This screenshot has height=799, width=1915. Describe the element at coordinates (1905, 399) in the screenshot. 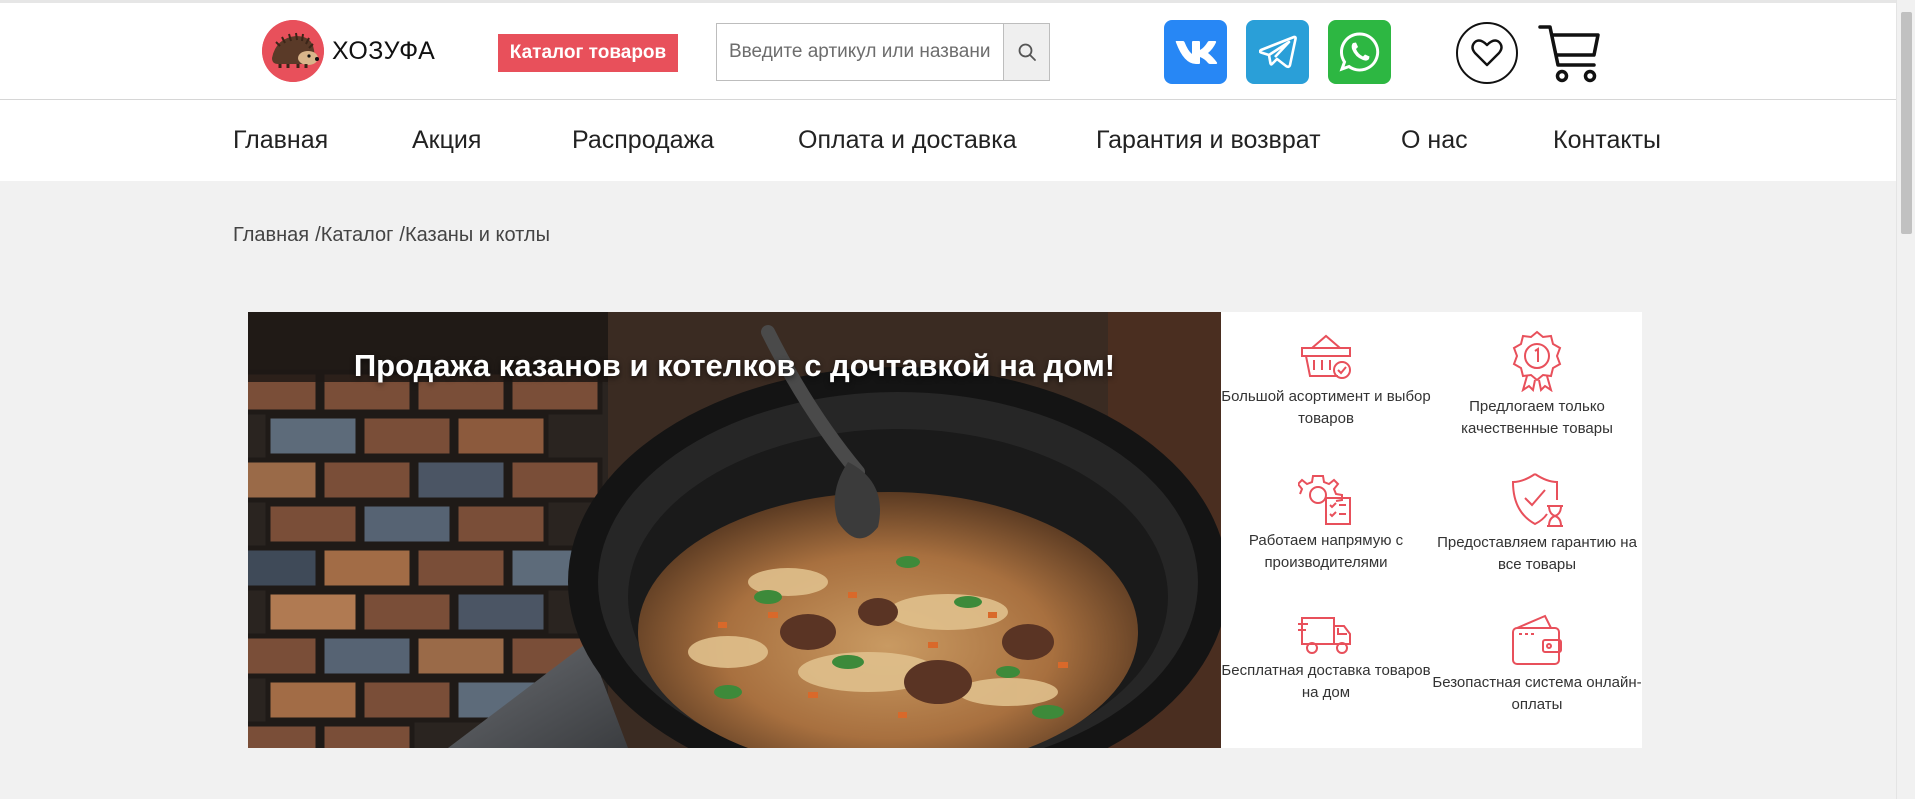

I see `page-scrollbar` at that location.